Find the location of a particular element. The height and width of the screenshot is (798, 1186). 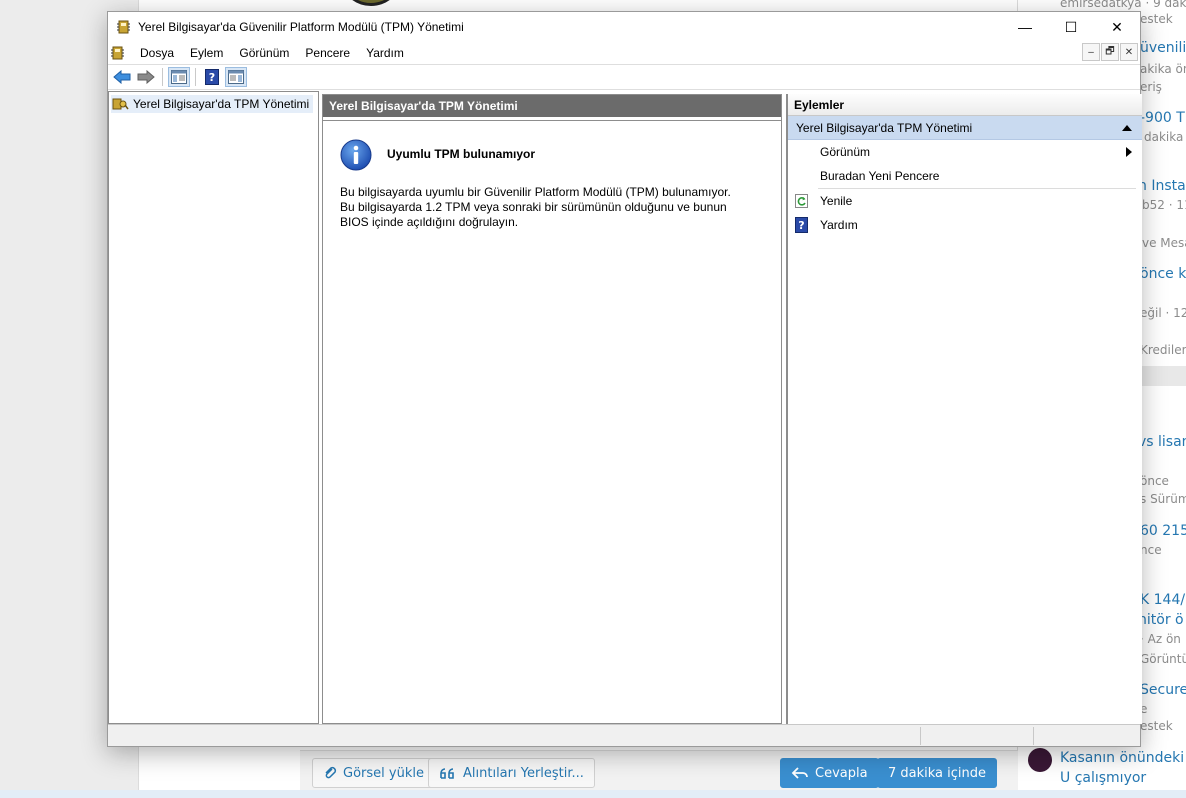

sidebar-thread-meta: emirsedatkya · 9 dakik is located at coordinates (1123, 5).